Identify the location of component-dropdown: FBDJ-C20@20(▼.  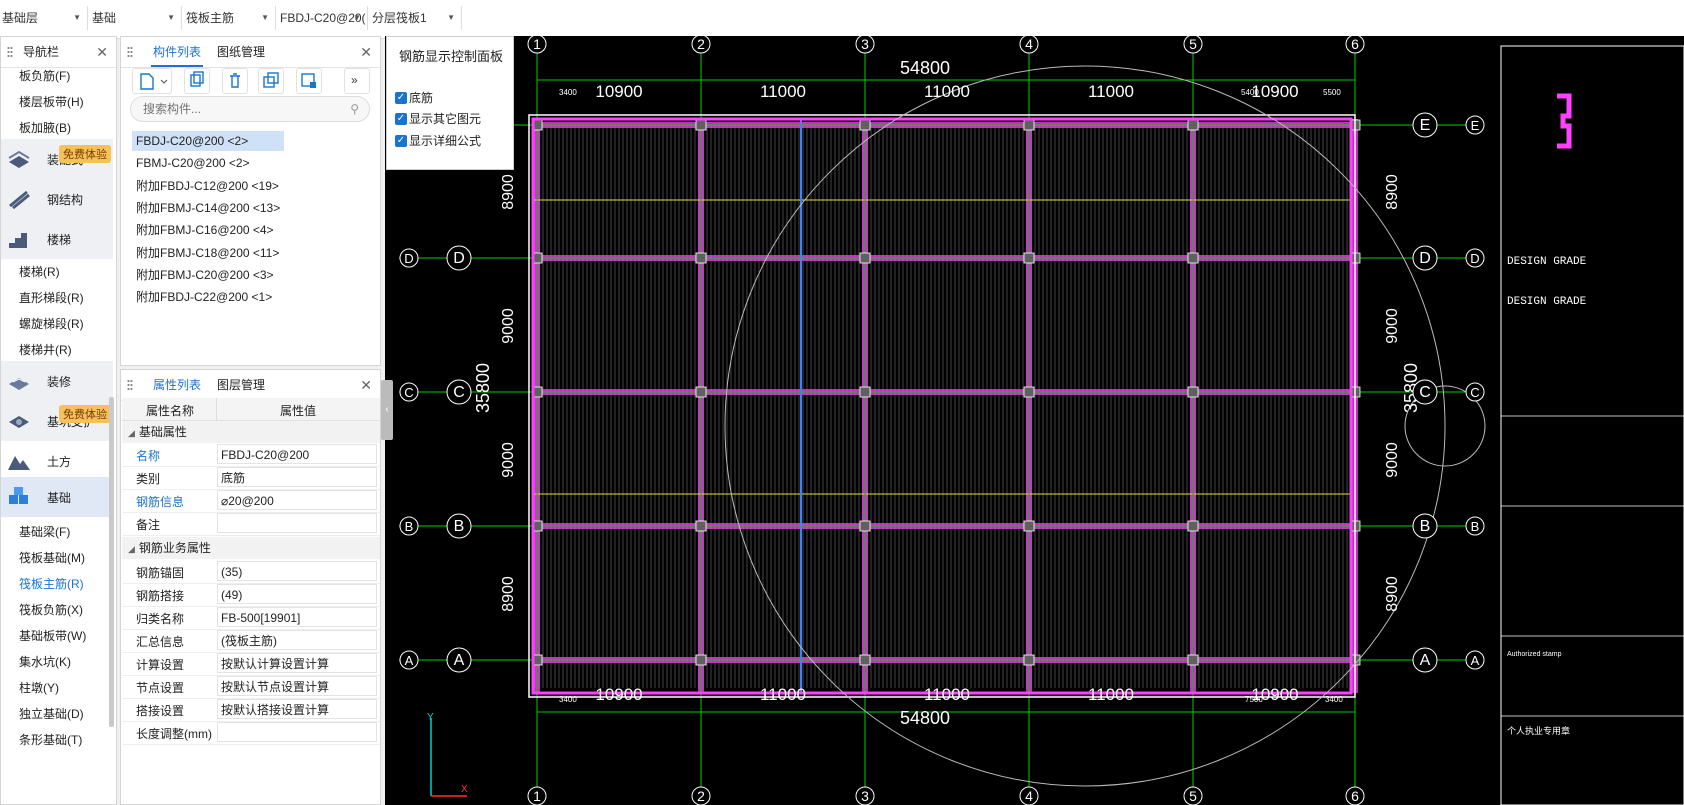
(323, 18).